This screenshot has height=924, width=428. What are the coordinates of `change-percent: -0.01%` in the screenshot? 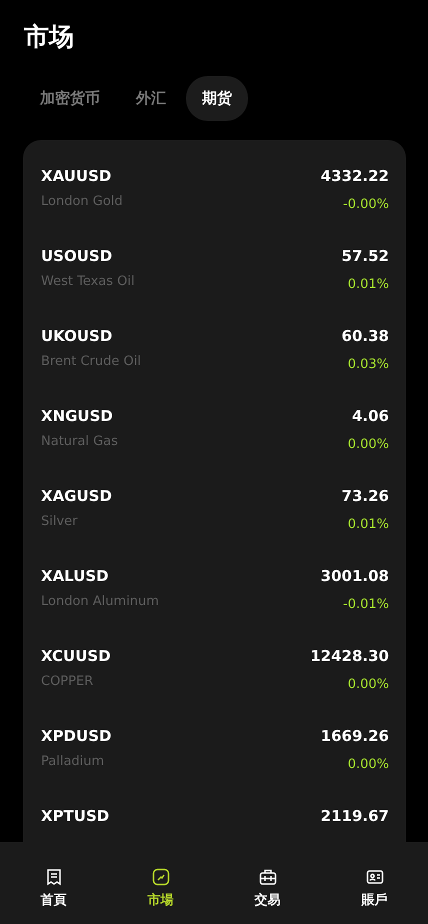 It's located at (366, 604).